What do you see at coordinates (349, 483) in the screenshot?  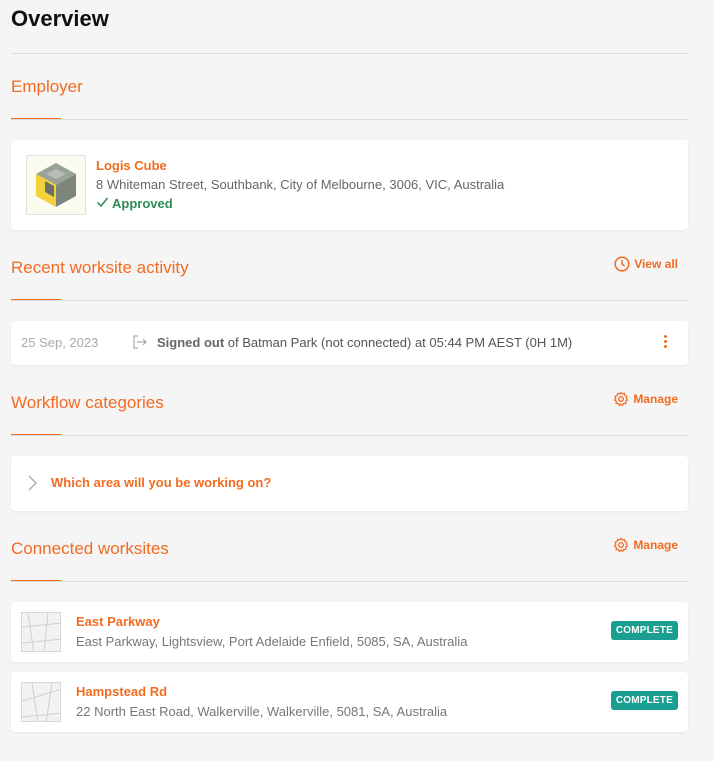 I see `workflow-category-item: Which area will you be working on?` at bounding box center [349, 483].